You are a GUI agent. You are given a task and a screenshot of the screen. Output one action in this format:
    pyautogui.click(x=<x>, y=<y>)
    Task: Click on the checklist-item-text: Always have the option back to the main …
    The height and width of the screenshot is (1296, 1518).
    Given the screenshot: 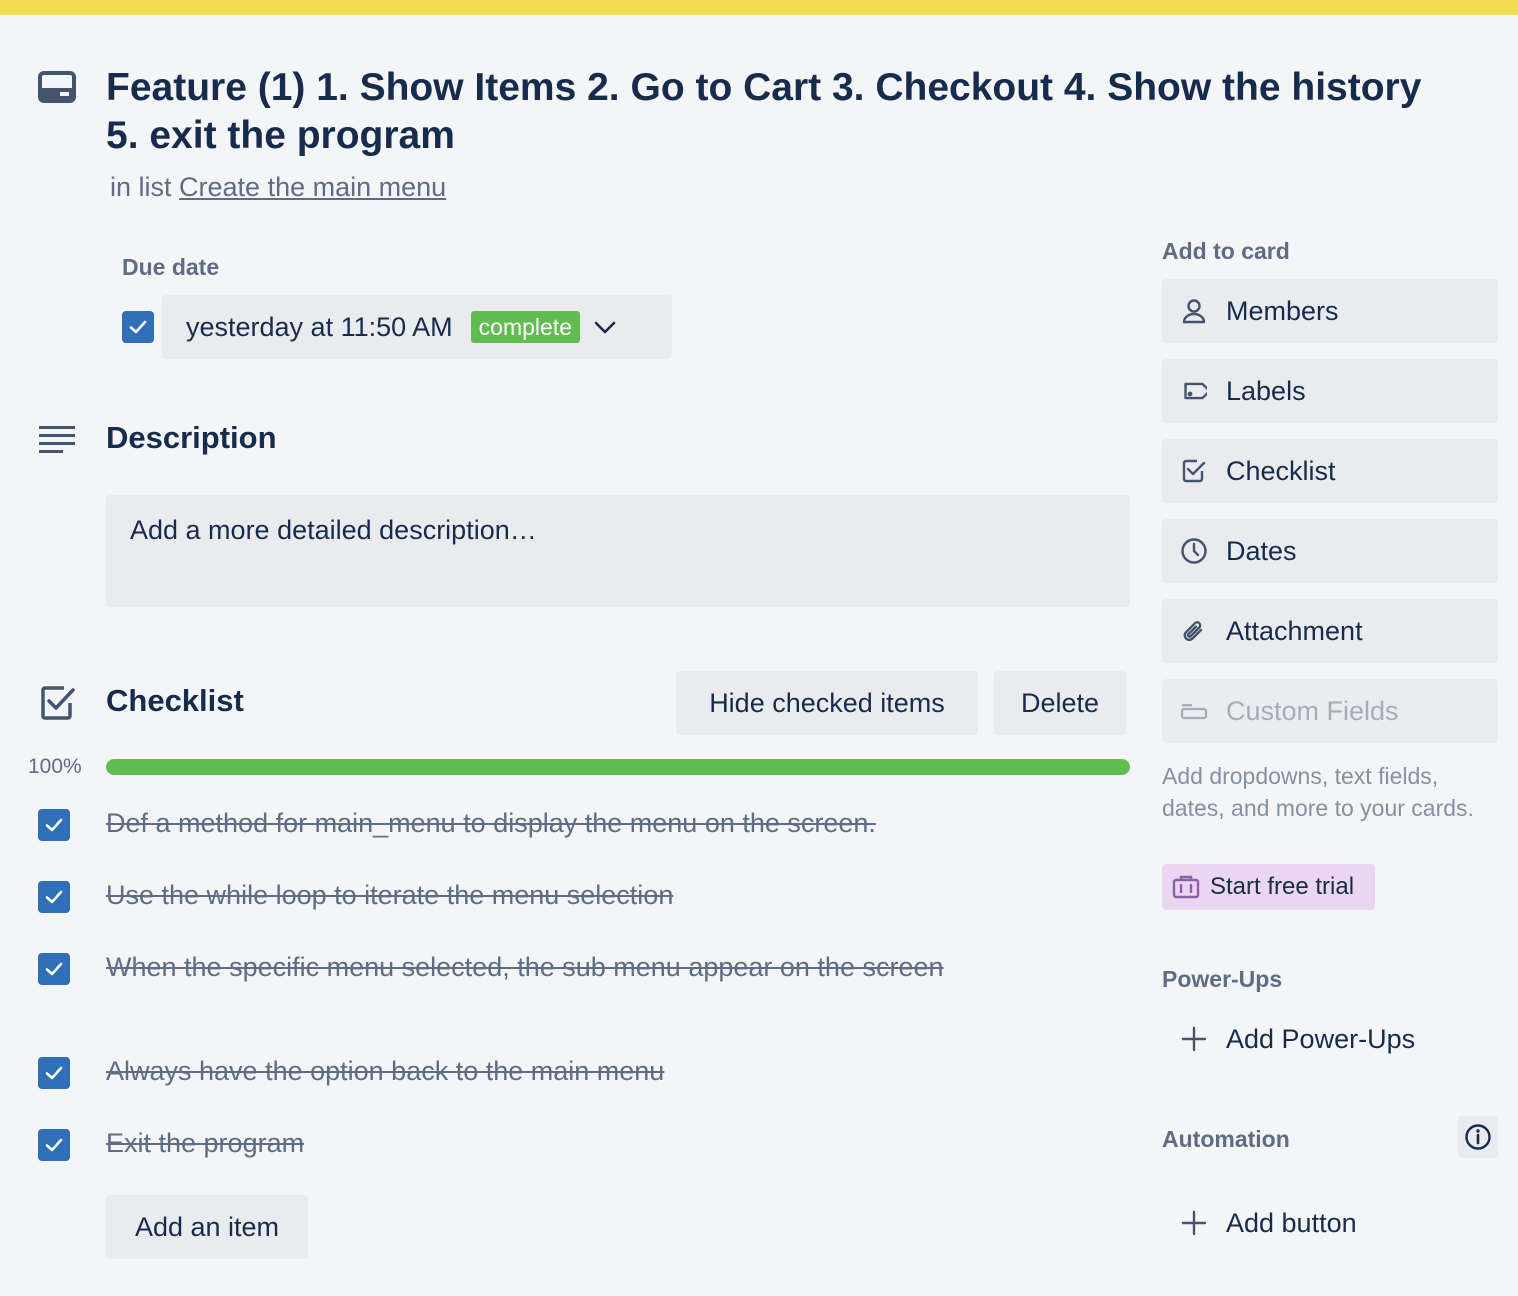 What is the action you would take?
    pyautogui.click(x=526, y=1071)
    